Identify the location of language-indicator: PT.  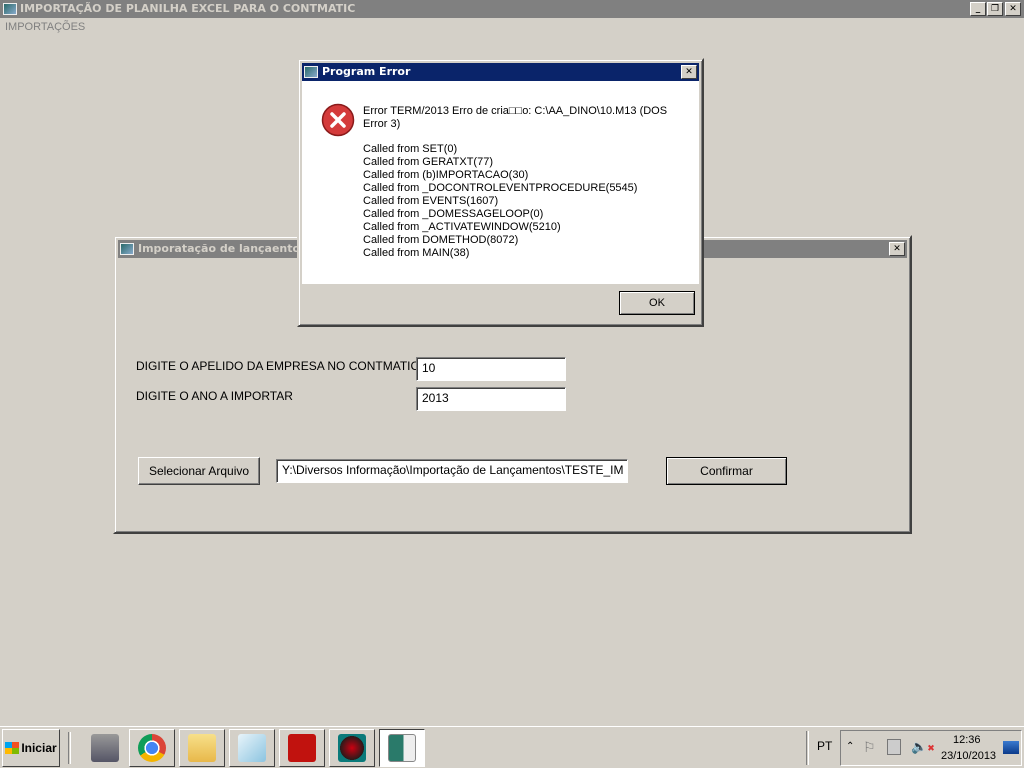
(824, 746).